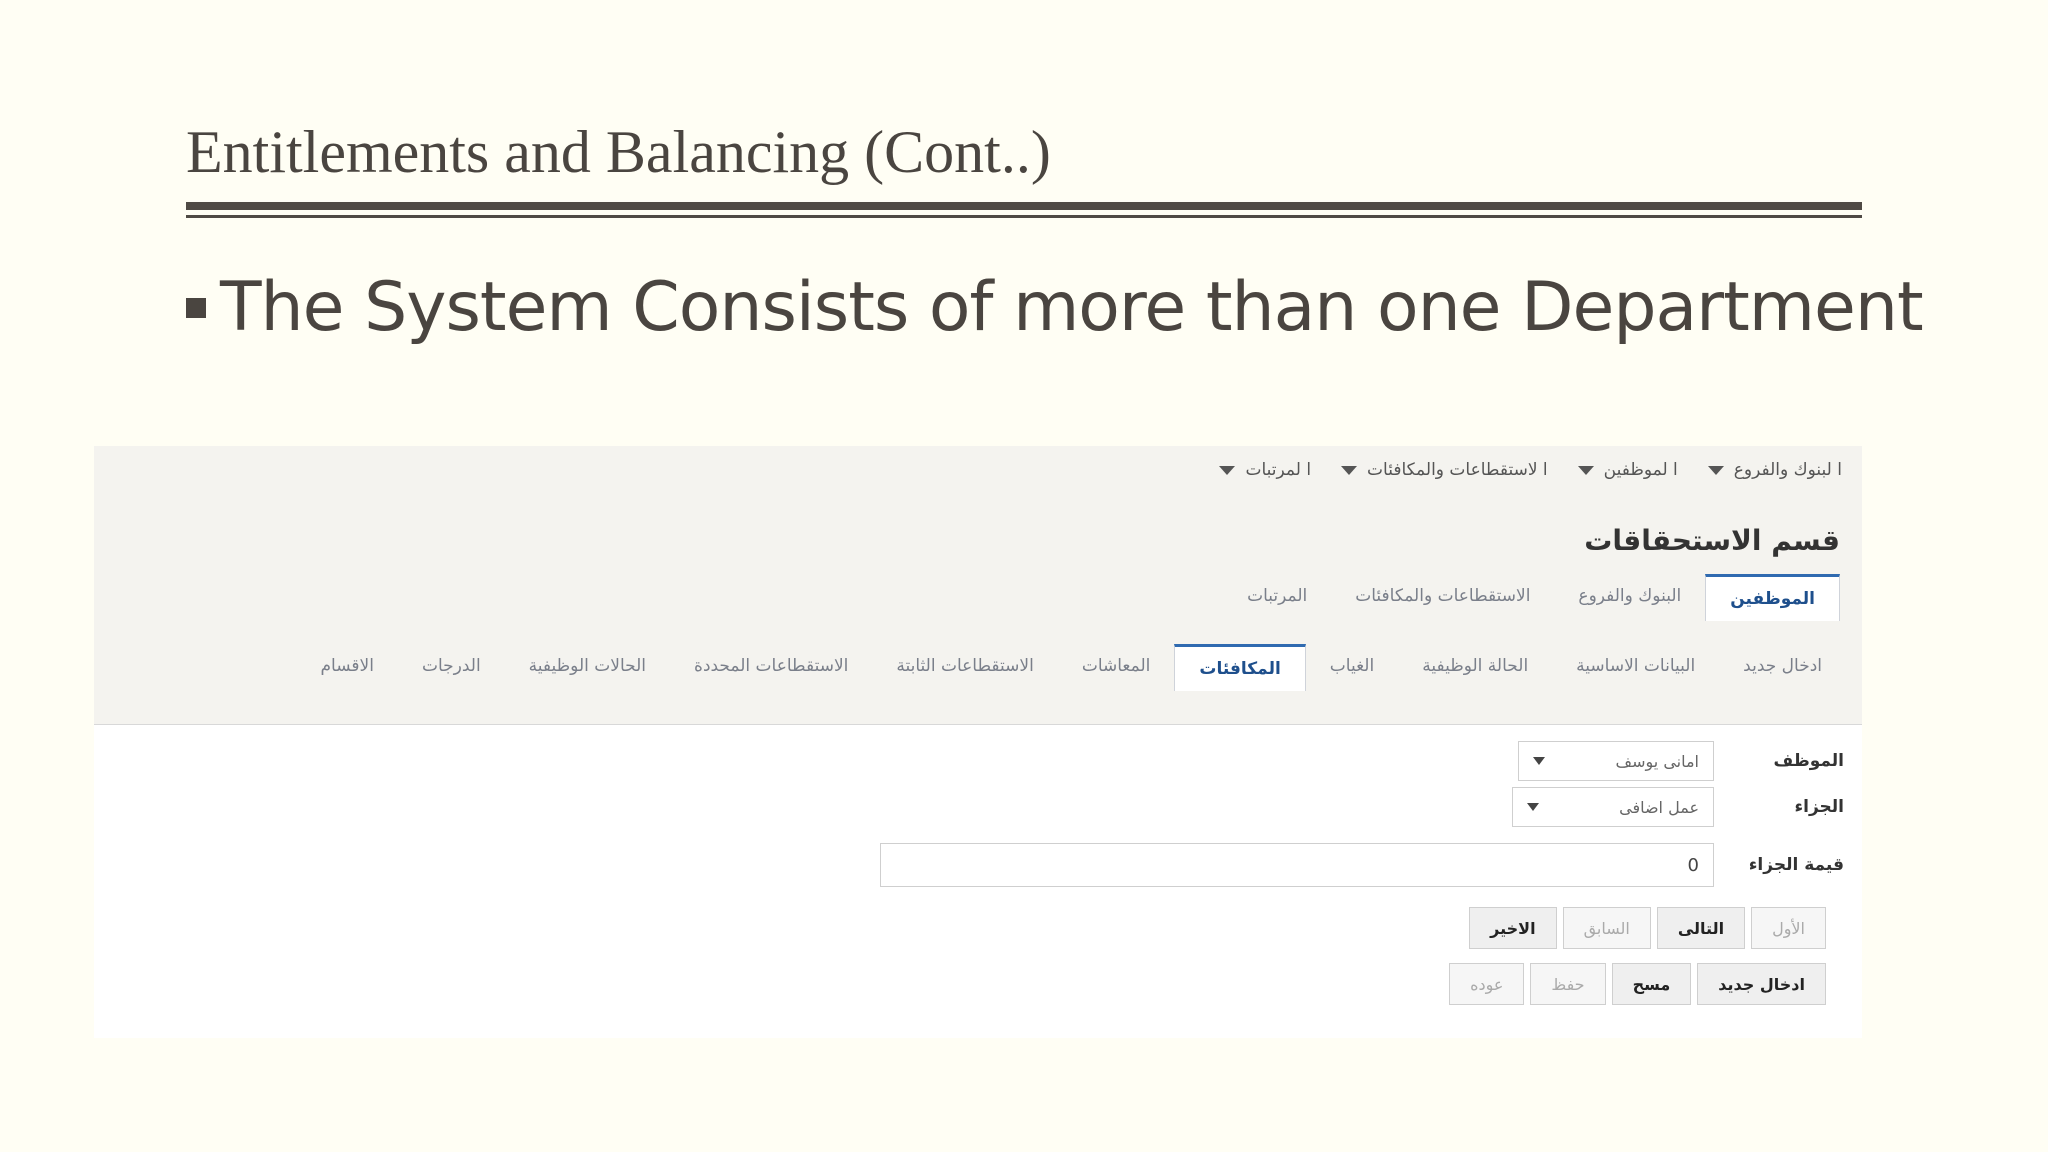 The width and height of the screenshot is (2048, 1152). What do you see at coordinates (1277, 597) in the screenshot?
I see `tab-salaries: المرتبات` at bounding box center [1277, 597].